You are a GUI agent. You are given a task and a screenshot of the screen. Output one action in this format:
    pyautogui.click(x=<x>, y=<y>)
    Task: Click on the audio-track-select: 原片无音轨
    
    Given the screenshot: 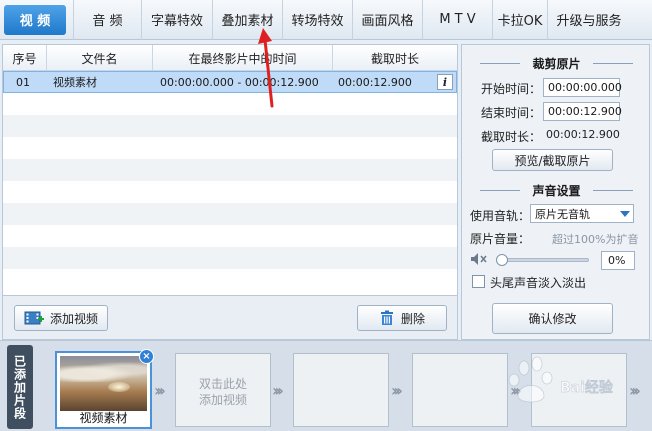 What is the action you would take?
    pyautogui.click(x=582, y=213)
    